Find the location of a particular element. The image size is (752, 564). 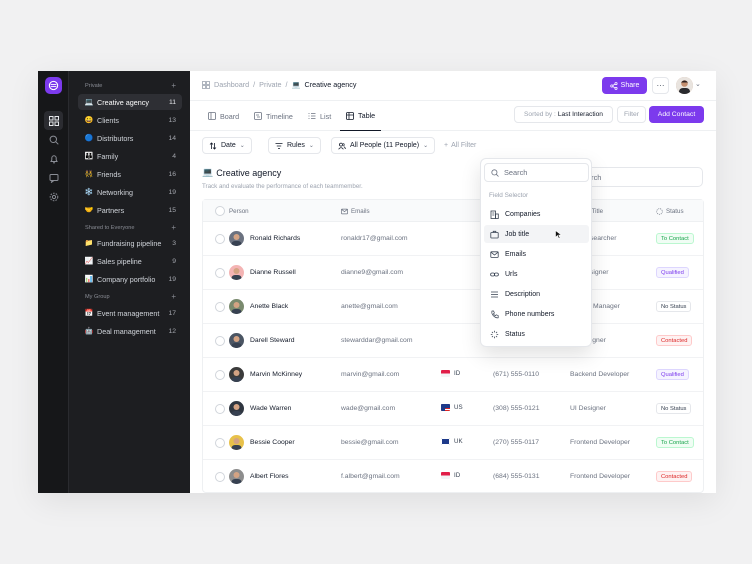

field-option-phone-numbers: Phone numbers is located at coordinates (536, 314).